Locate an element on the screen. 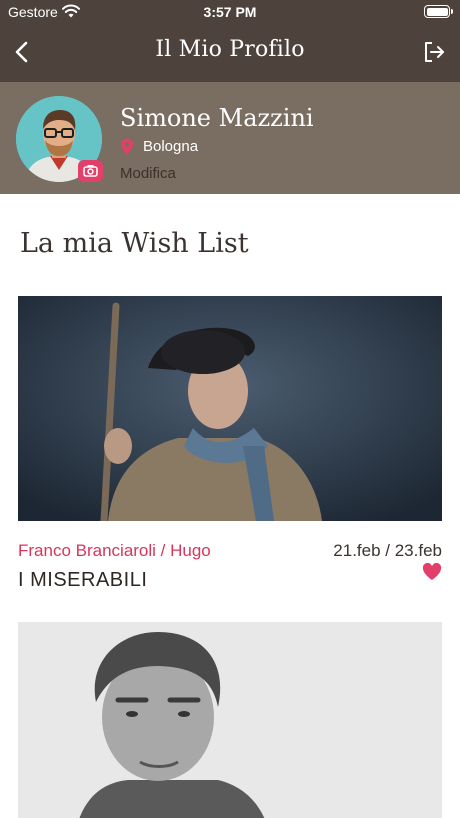 The height and width of the screenshot is (818, 460). profile-city: Bologna is located at coordinates (171, 146).